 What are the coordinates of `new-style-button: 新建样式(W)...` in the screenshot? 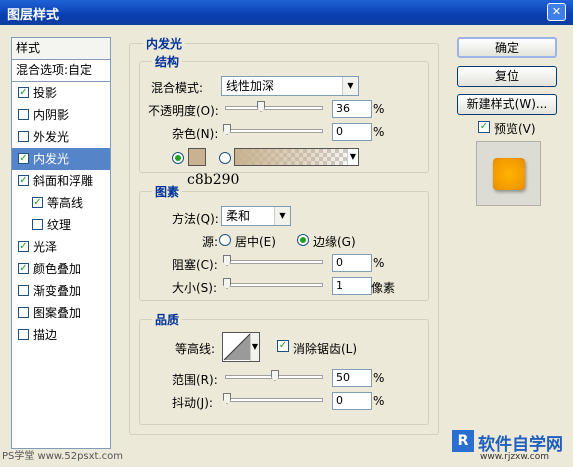 It's located at (507, 104).